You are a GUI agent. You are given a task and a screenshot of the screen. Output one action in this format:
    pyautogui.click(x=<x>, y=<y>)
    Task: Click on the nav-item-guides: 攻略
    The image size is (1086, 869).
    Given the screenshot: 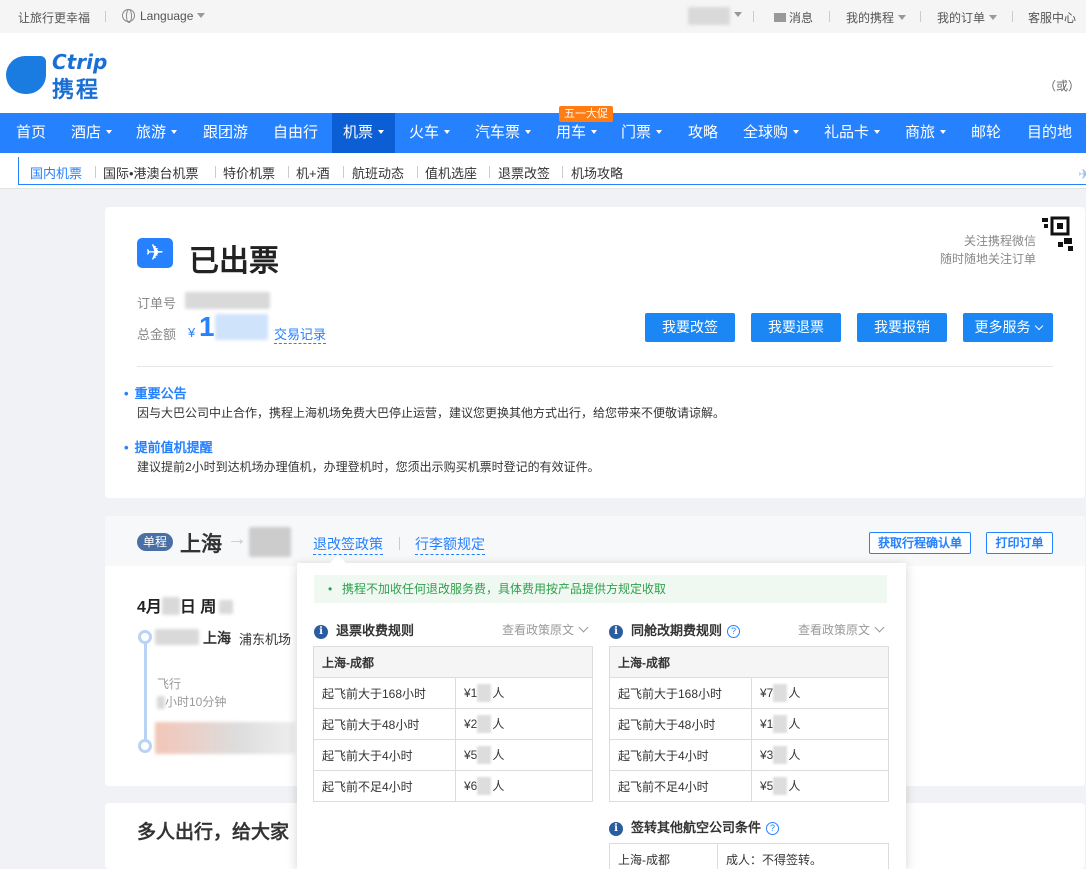 What is the action you would take?
    pyautogui.click(x=703, y=133)
    